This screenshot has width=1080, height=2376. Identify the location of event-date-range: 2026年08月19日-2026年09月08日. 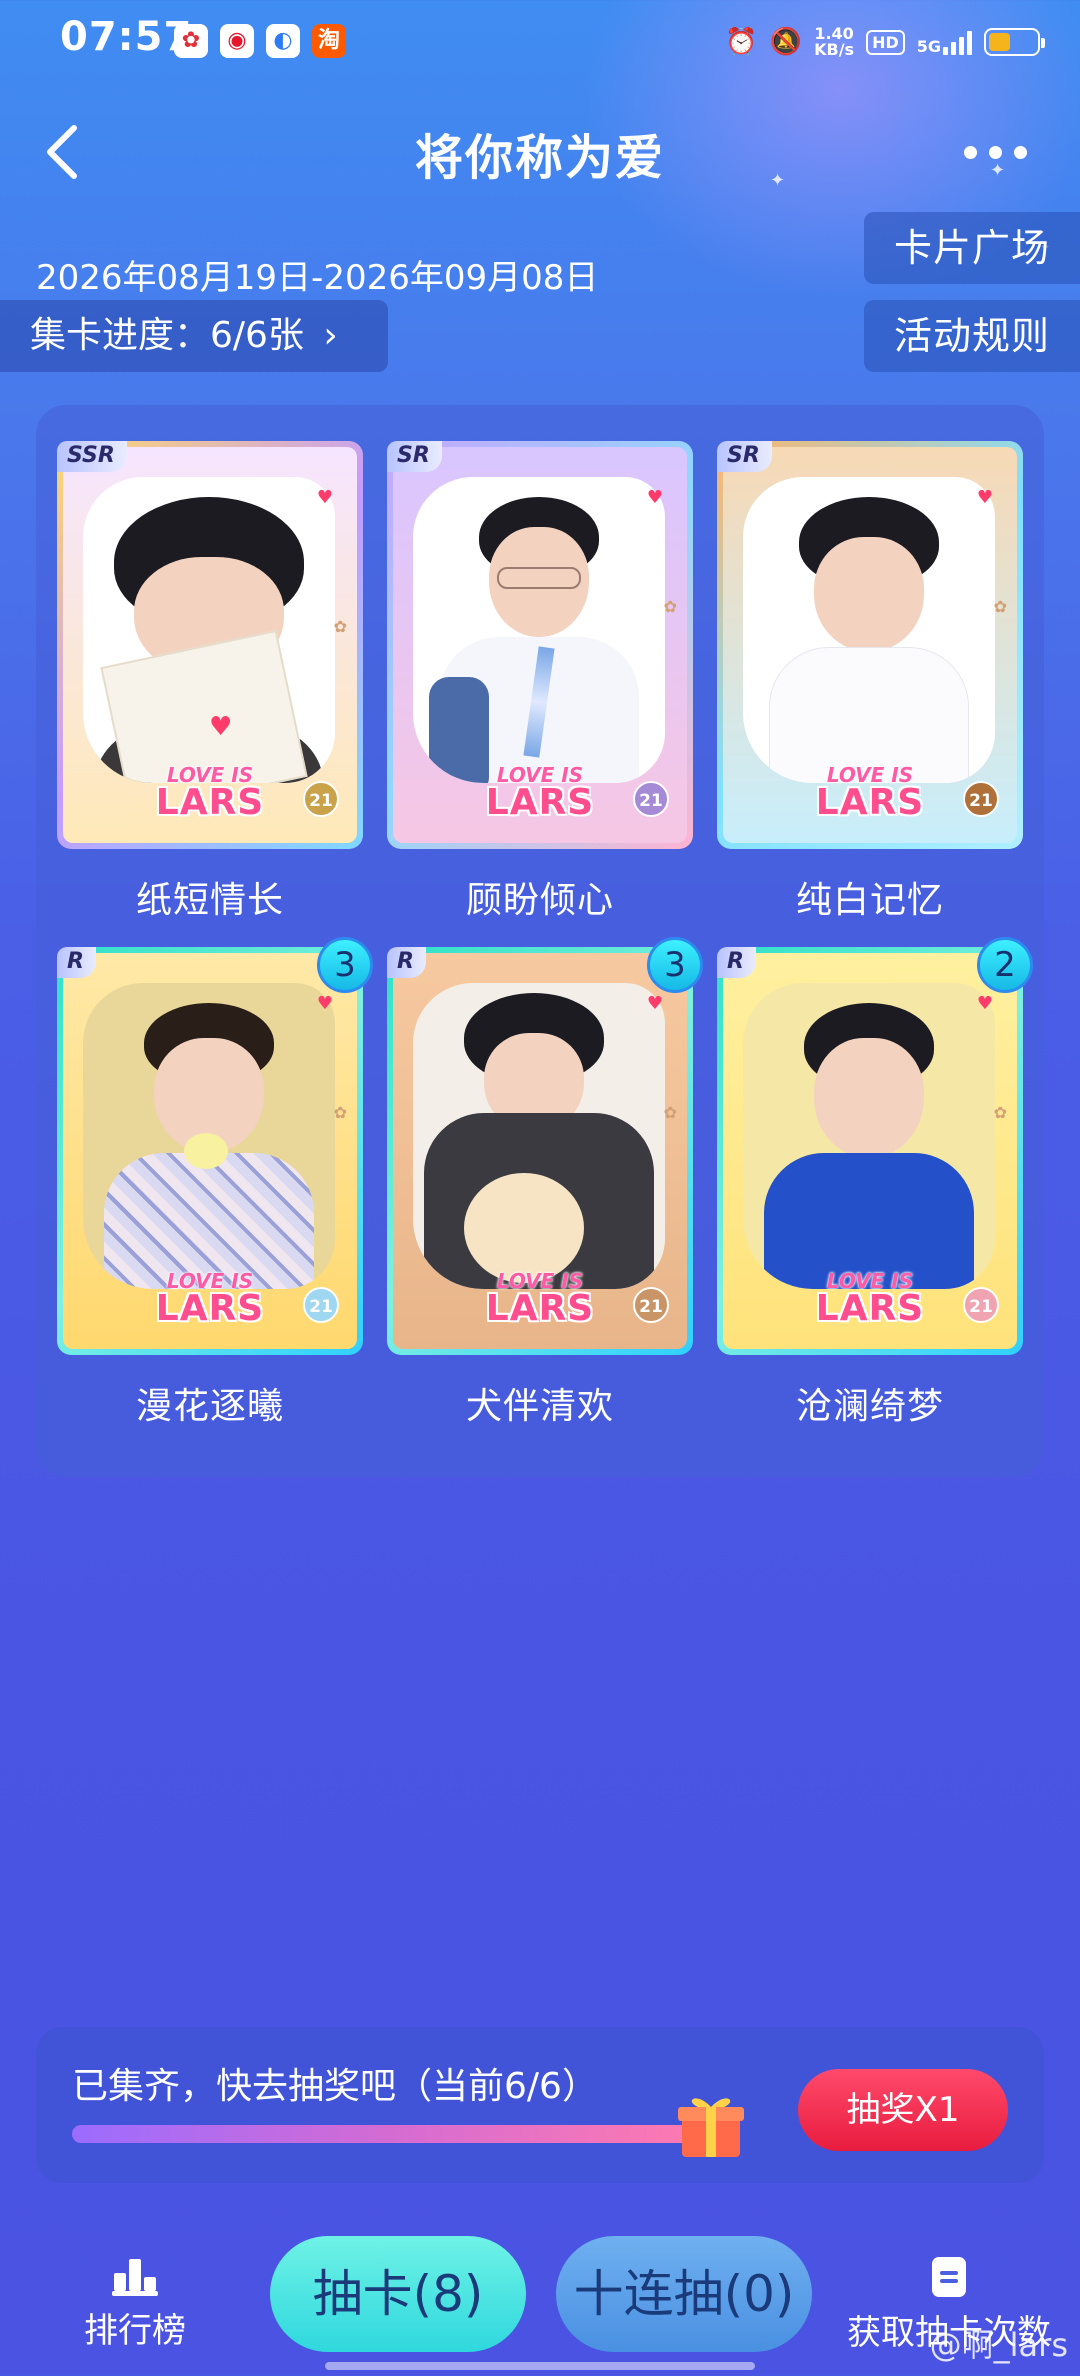
(317, 278).